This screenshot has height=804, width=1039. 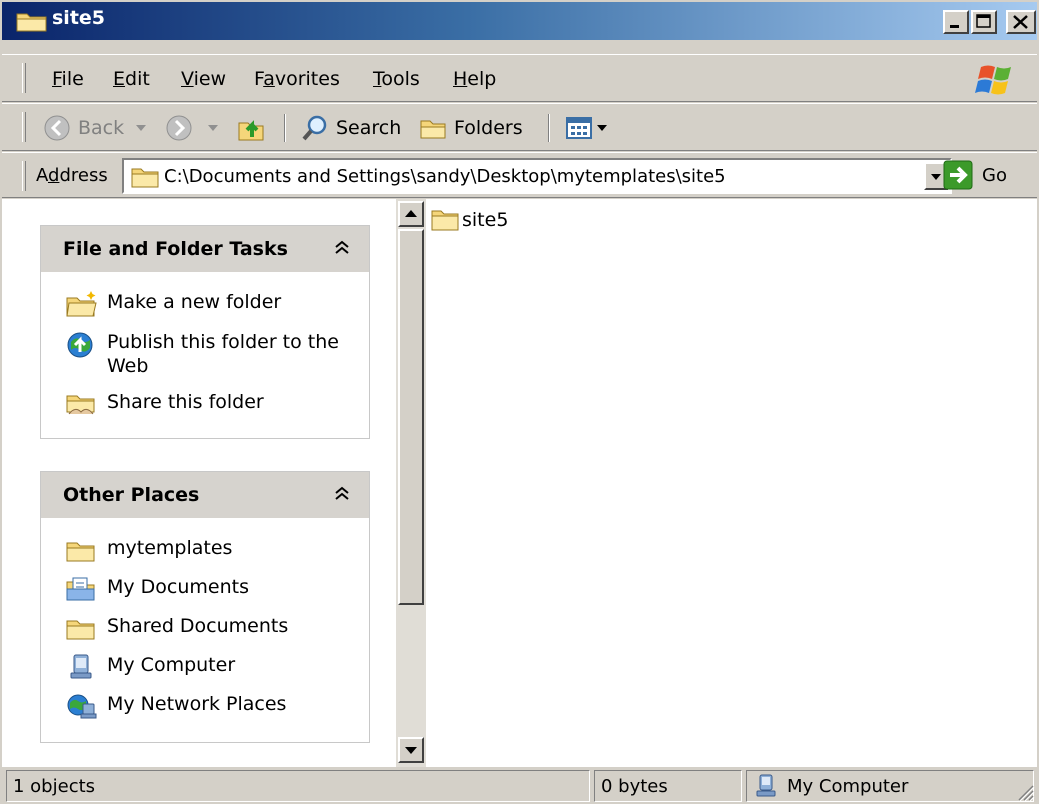 I want to click on menu-help: Help, so click(x=474, y=79).